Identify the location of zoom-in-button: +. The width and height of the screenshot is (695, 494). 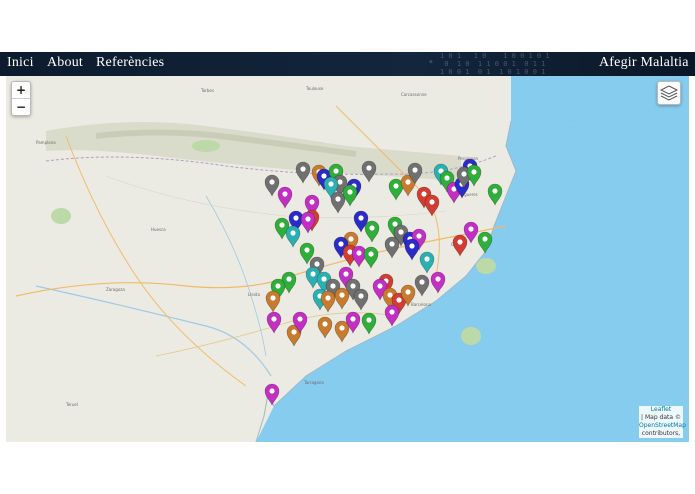
(21, 90).